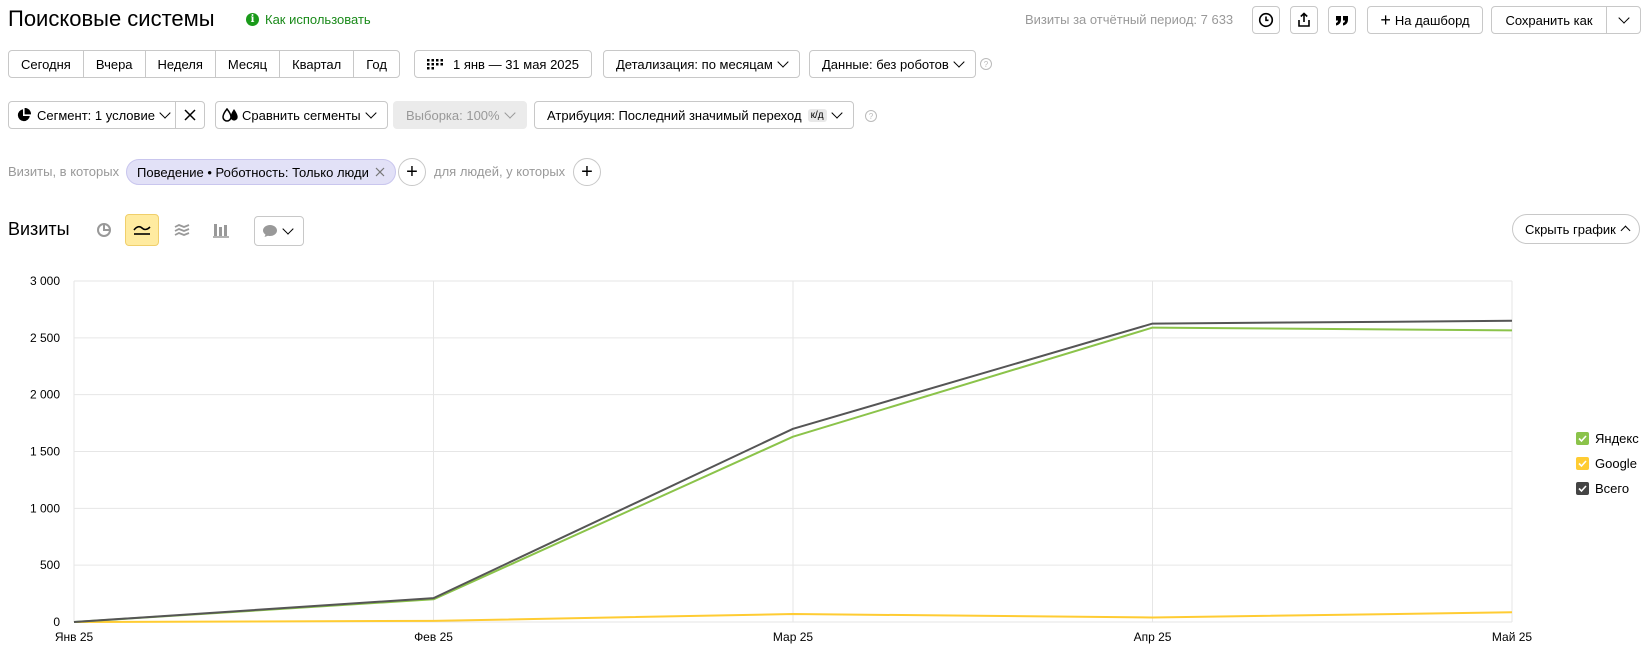 The width and height of the screenshot is (1650, 667). Describe the element at coordinates (1549, 20) in the screenshot. I see `save-as-label: Сохранить как` at that location.